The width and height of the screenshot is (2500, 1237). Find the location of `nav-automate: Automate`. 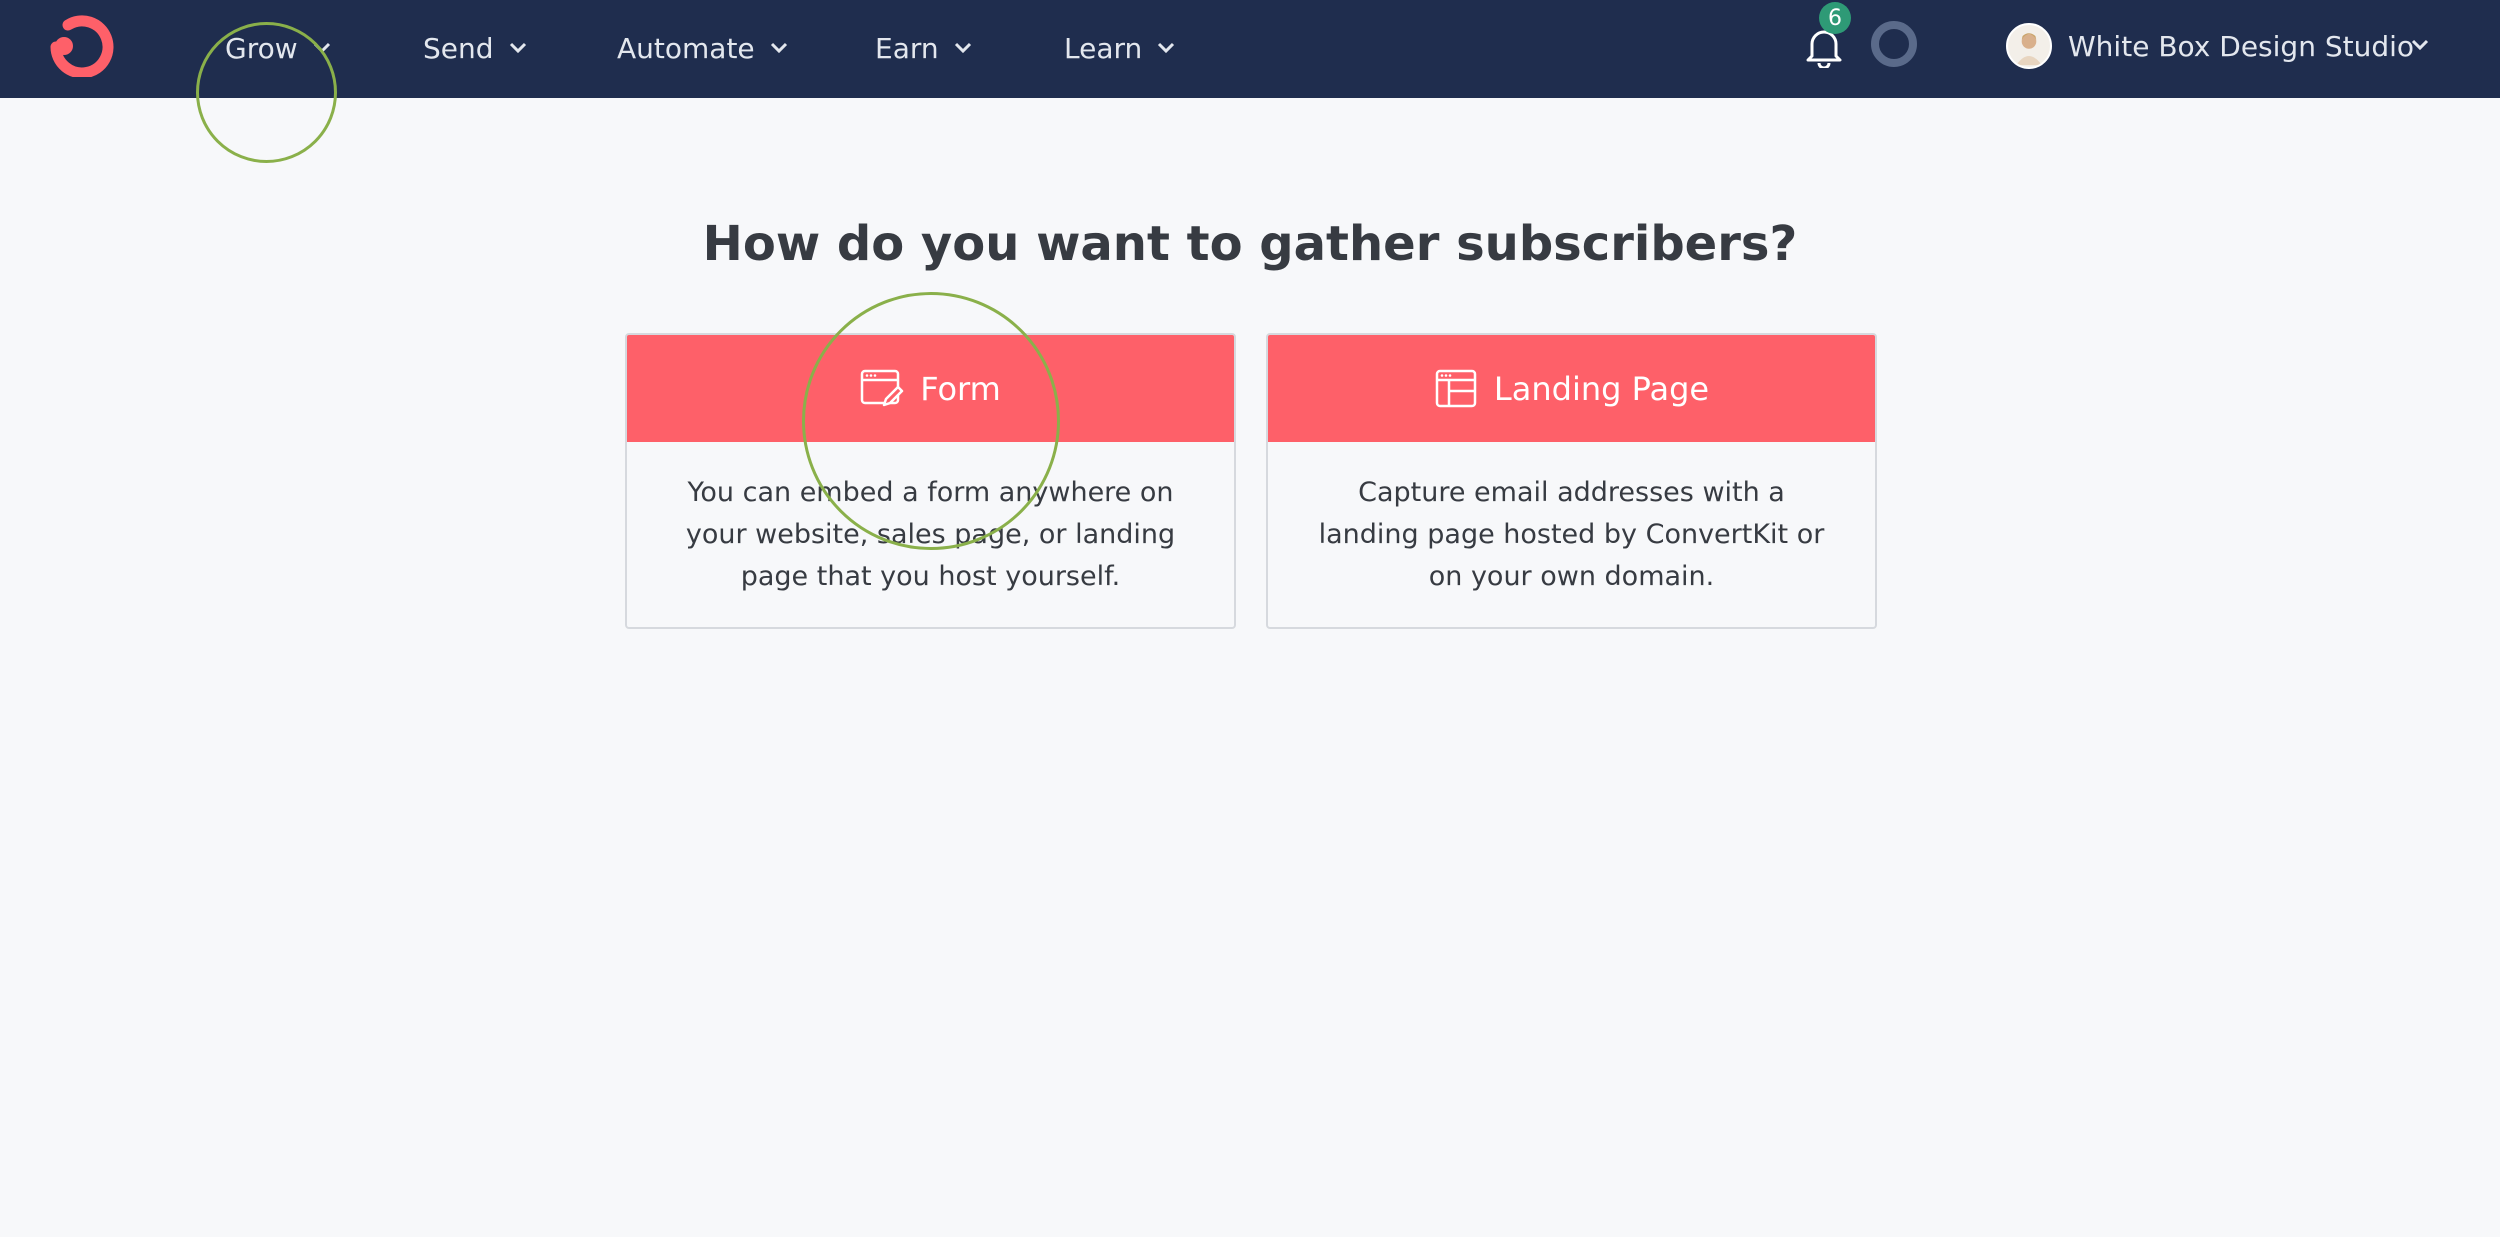

nav-automate: Automate is located at coordinates (703, 48).